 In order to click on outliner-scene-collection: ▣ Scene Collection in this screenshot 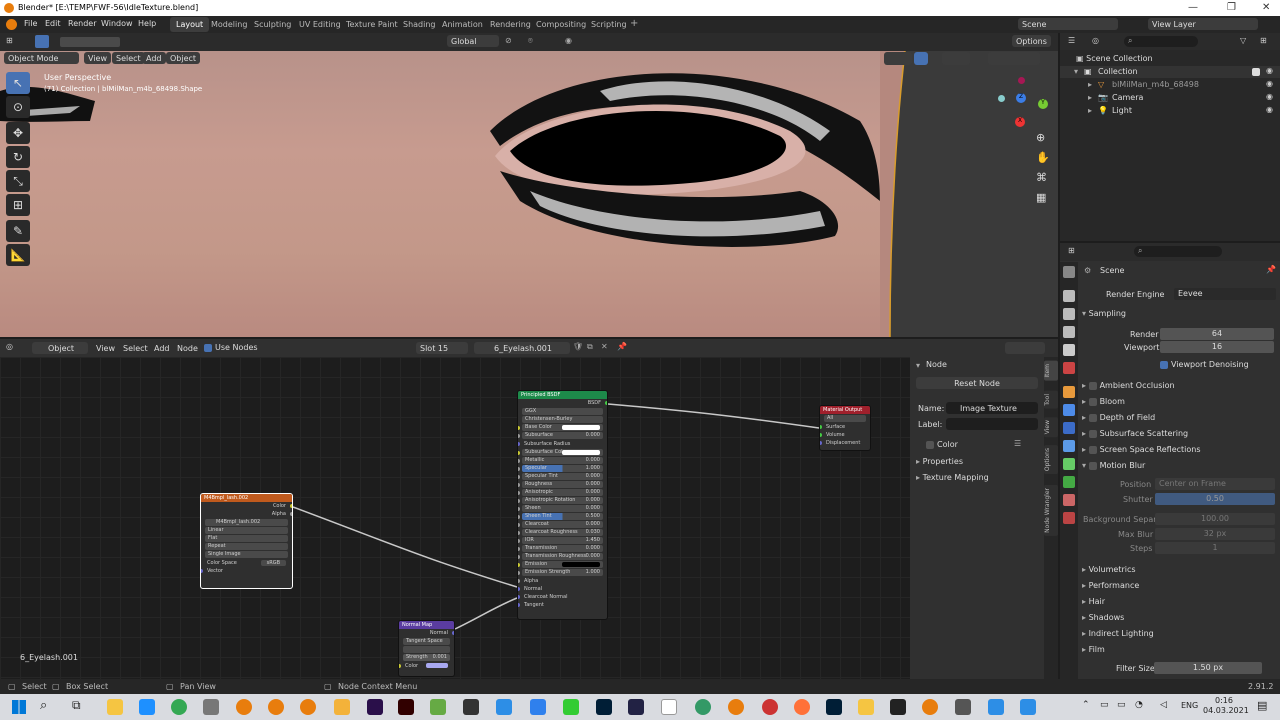, I will do `click(1114, 58)`.